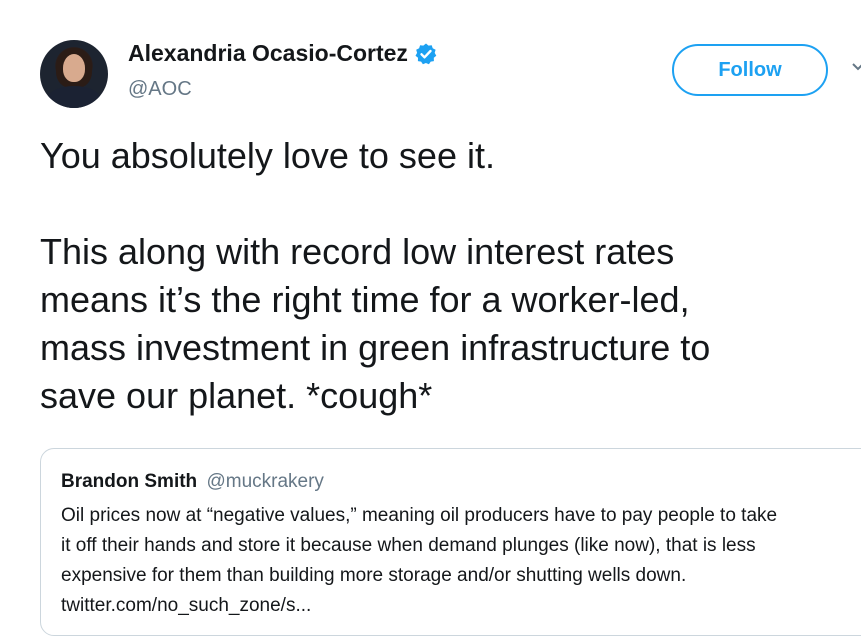 The image size is (861, 643). Describe the element at coordinates (856, 67) in the screenshot. I see `chevron-down-icon` at that location.